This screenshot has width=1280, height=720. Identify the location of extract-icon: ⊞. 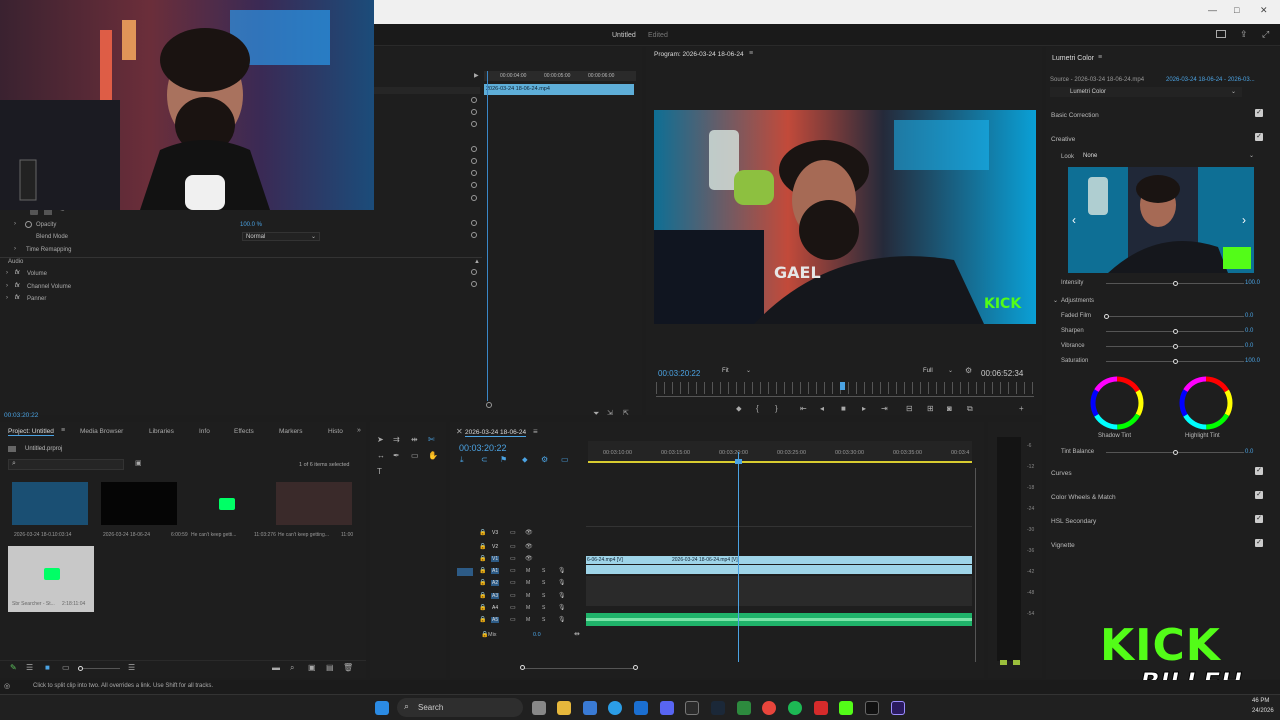
(930, 409).